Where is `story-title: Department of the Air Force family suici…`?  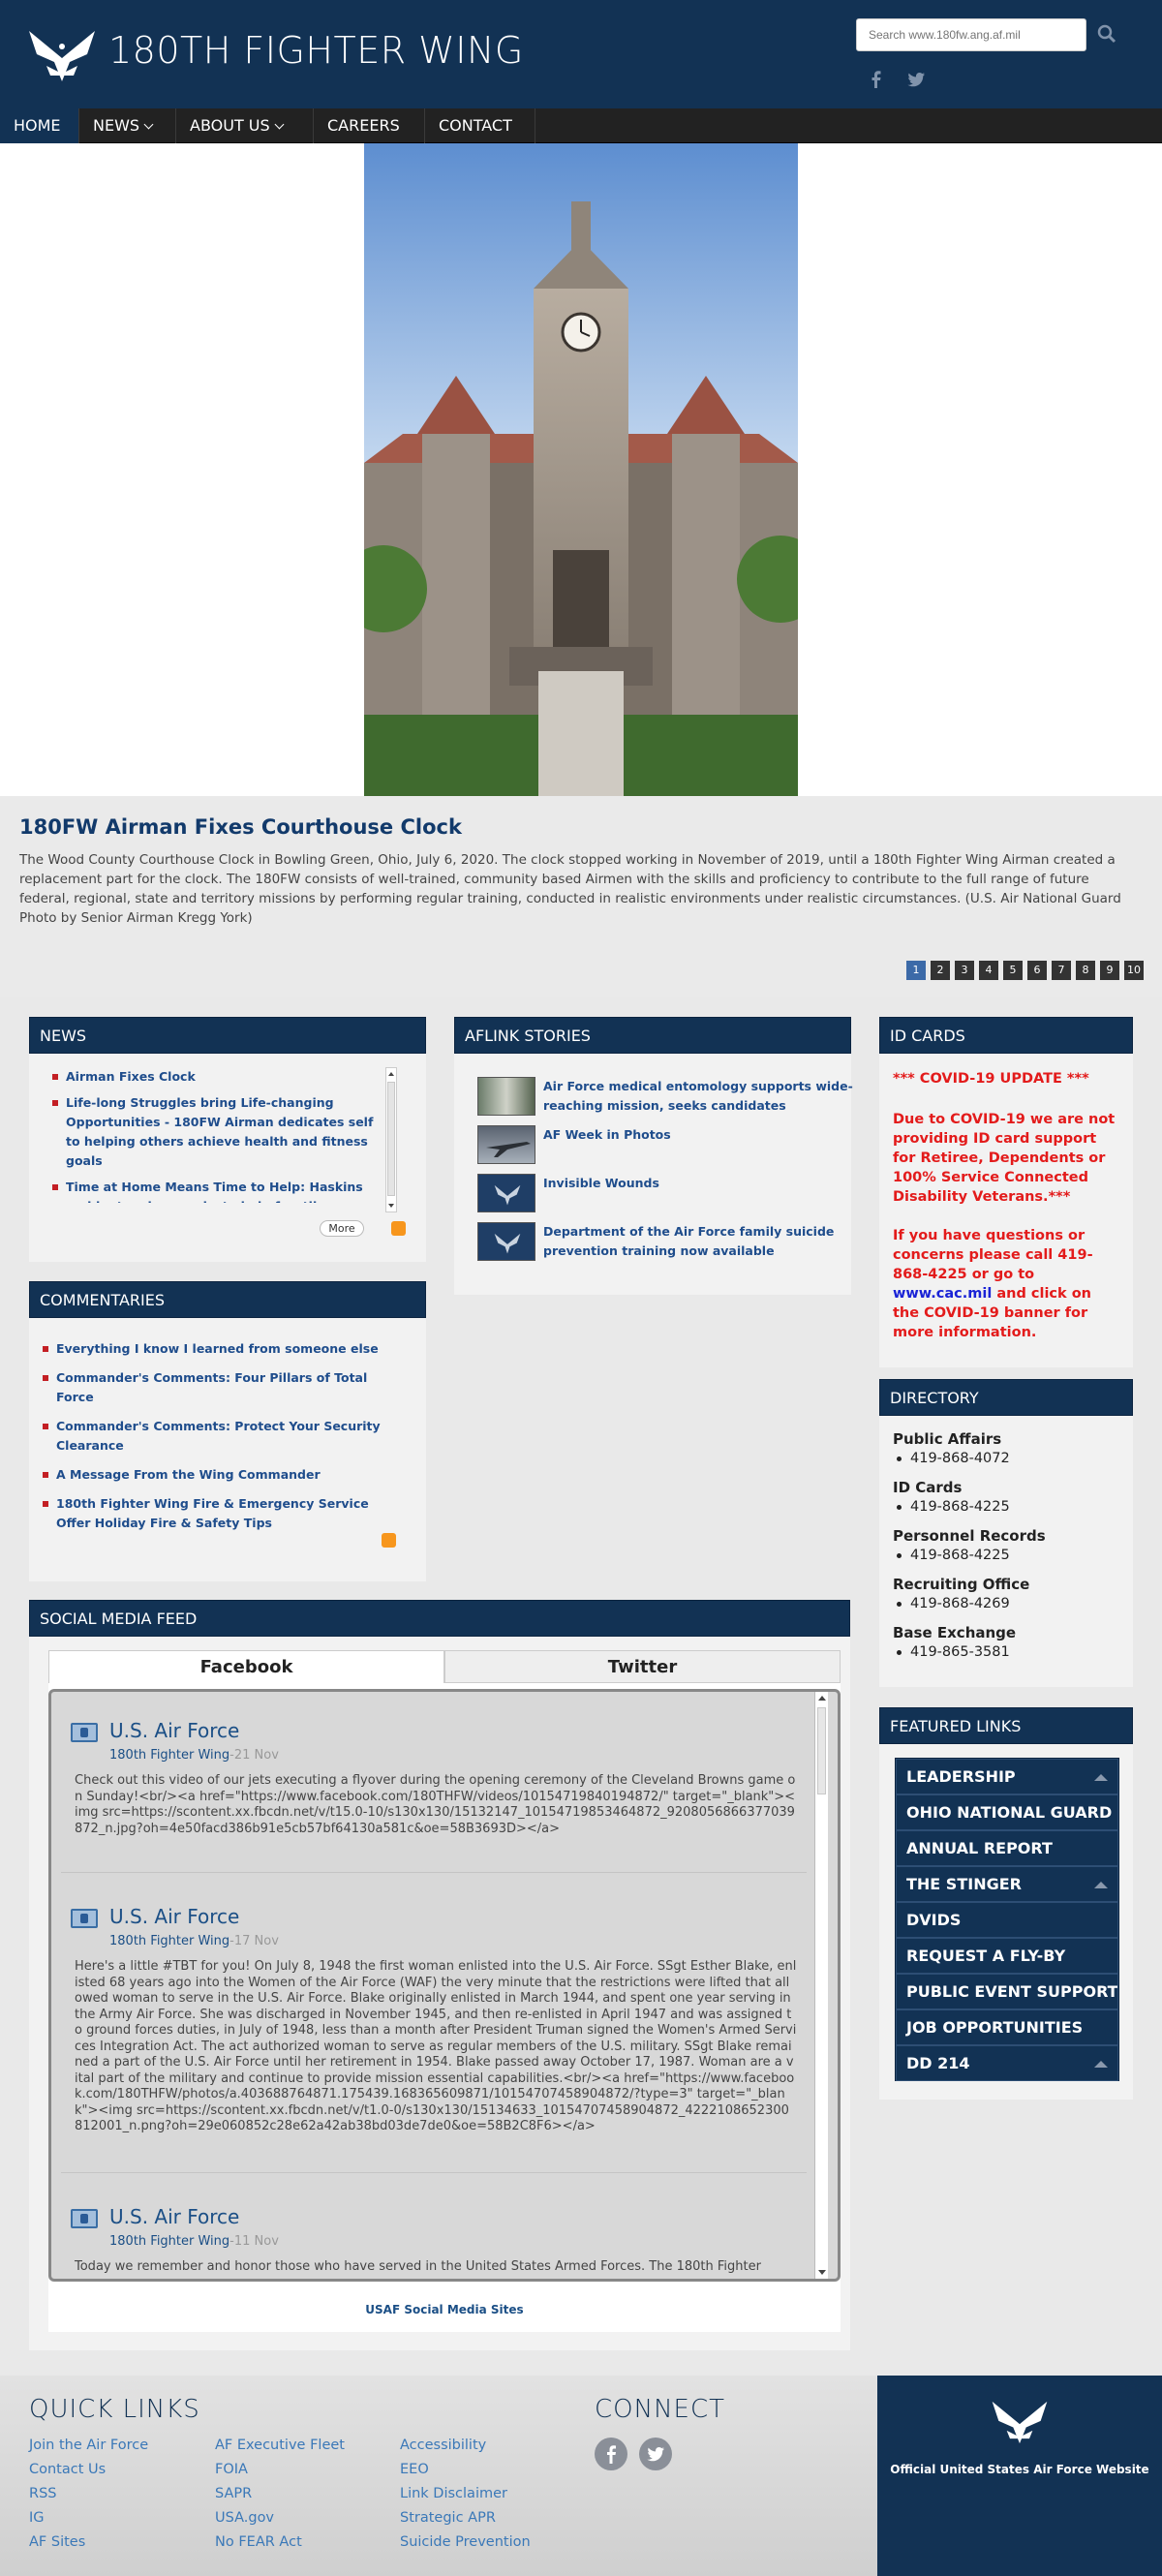
story-title: Department of the Air Force family suici… is located at coordinates (698, 1241).